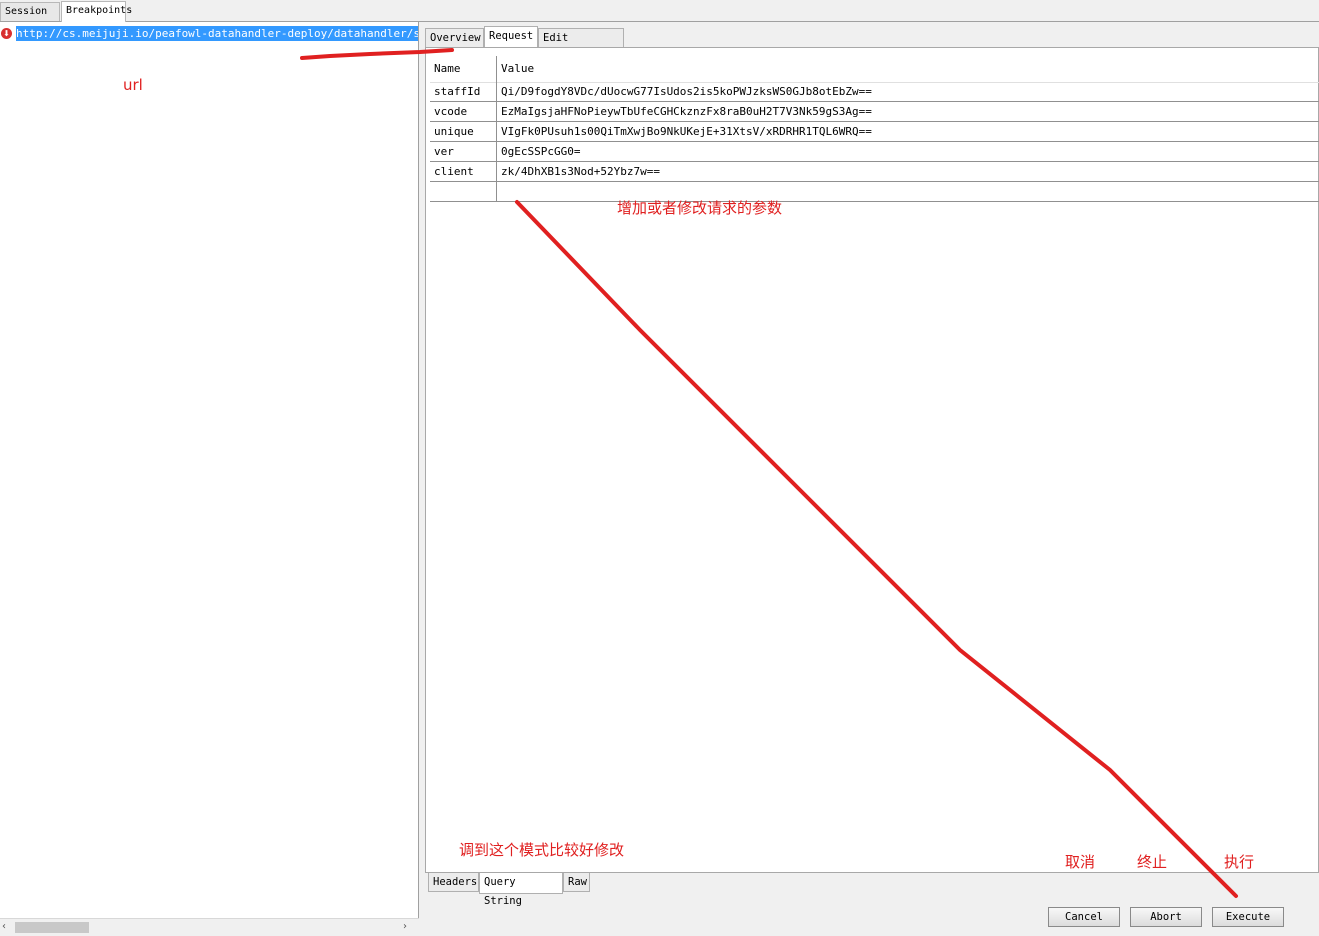 Image resolution: width=1319 pixels, height=936 pixels. I want to click on breakpoint-icon: ⬇, so click(6, 33).